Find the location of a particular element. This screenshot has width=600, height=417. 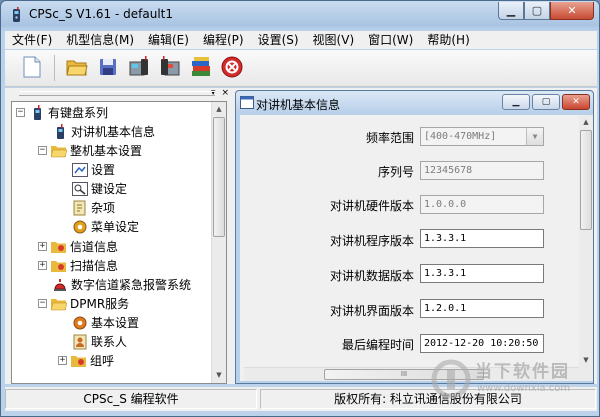

tree-item-keyboard-series: − 有键盘系列 is located at coordinates (62, 112).